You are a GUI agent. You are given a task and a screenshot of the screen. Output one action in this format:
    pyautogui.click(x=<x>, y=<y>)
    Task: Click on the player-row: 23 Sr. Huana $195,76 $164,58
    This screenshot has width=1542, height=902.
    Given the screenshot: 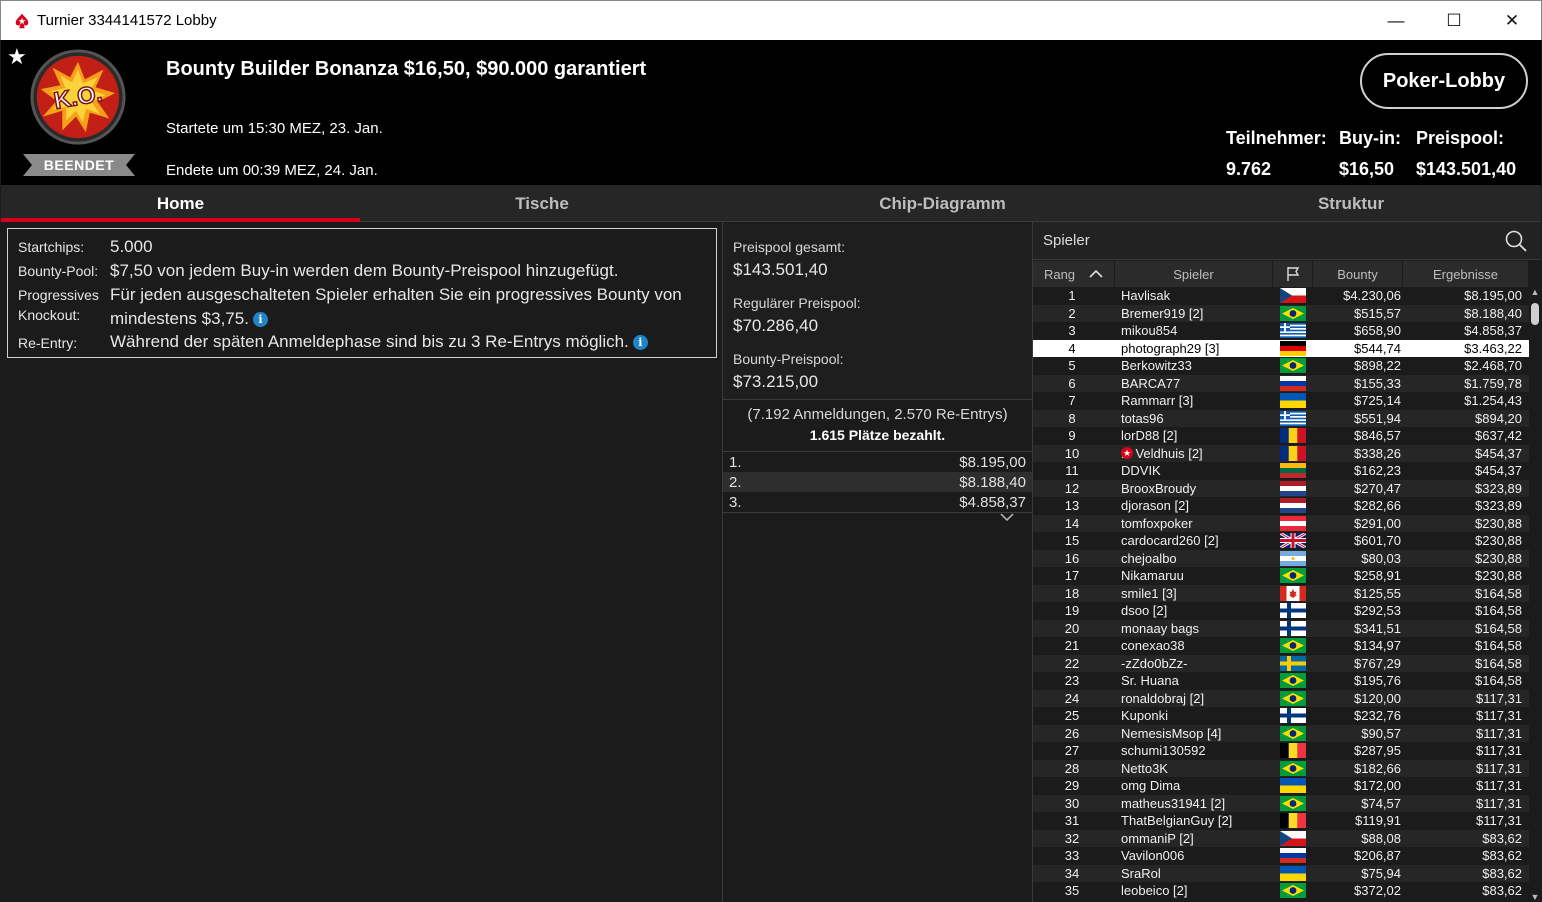 What is the action you would take?
    pyautogui.click(x=1281, y=681)
    